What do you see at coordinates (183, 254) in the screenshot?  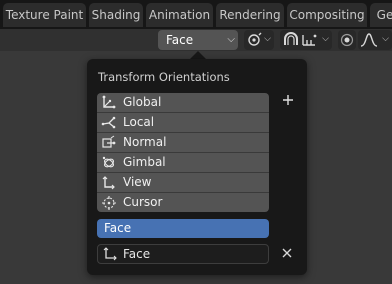 I see `orientation-name-field: Face` at bounding box center [183, 254].